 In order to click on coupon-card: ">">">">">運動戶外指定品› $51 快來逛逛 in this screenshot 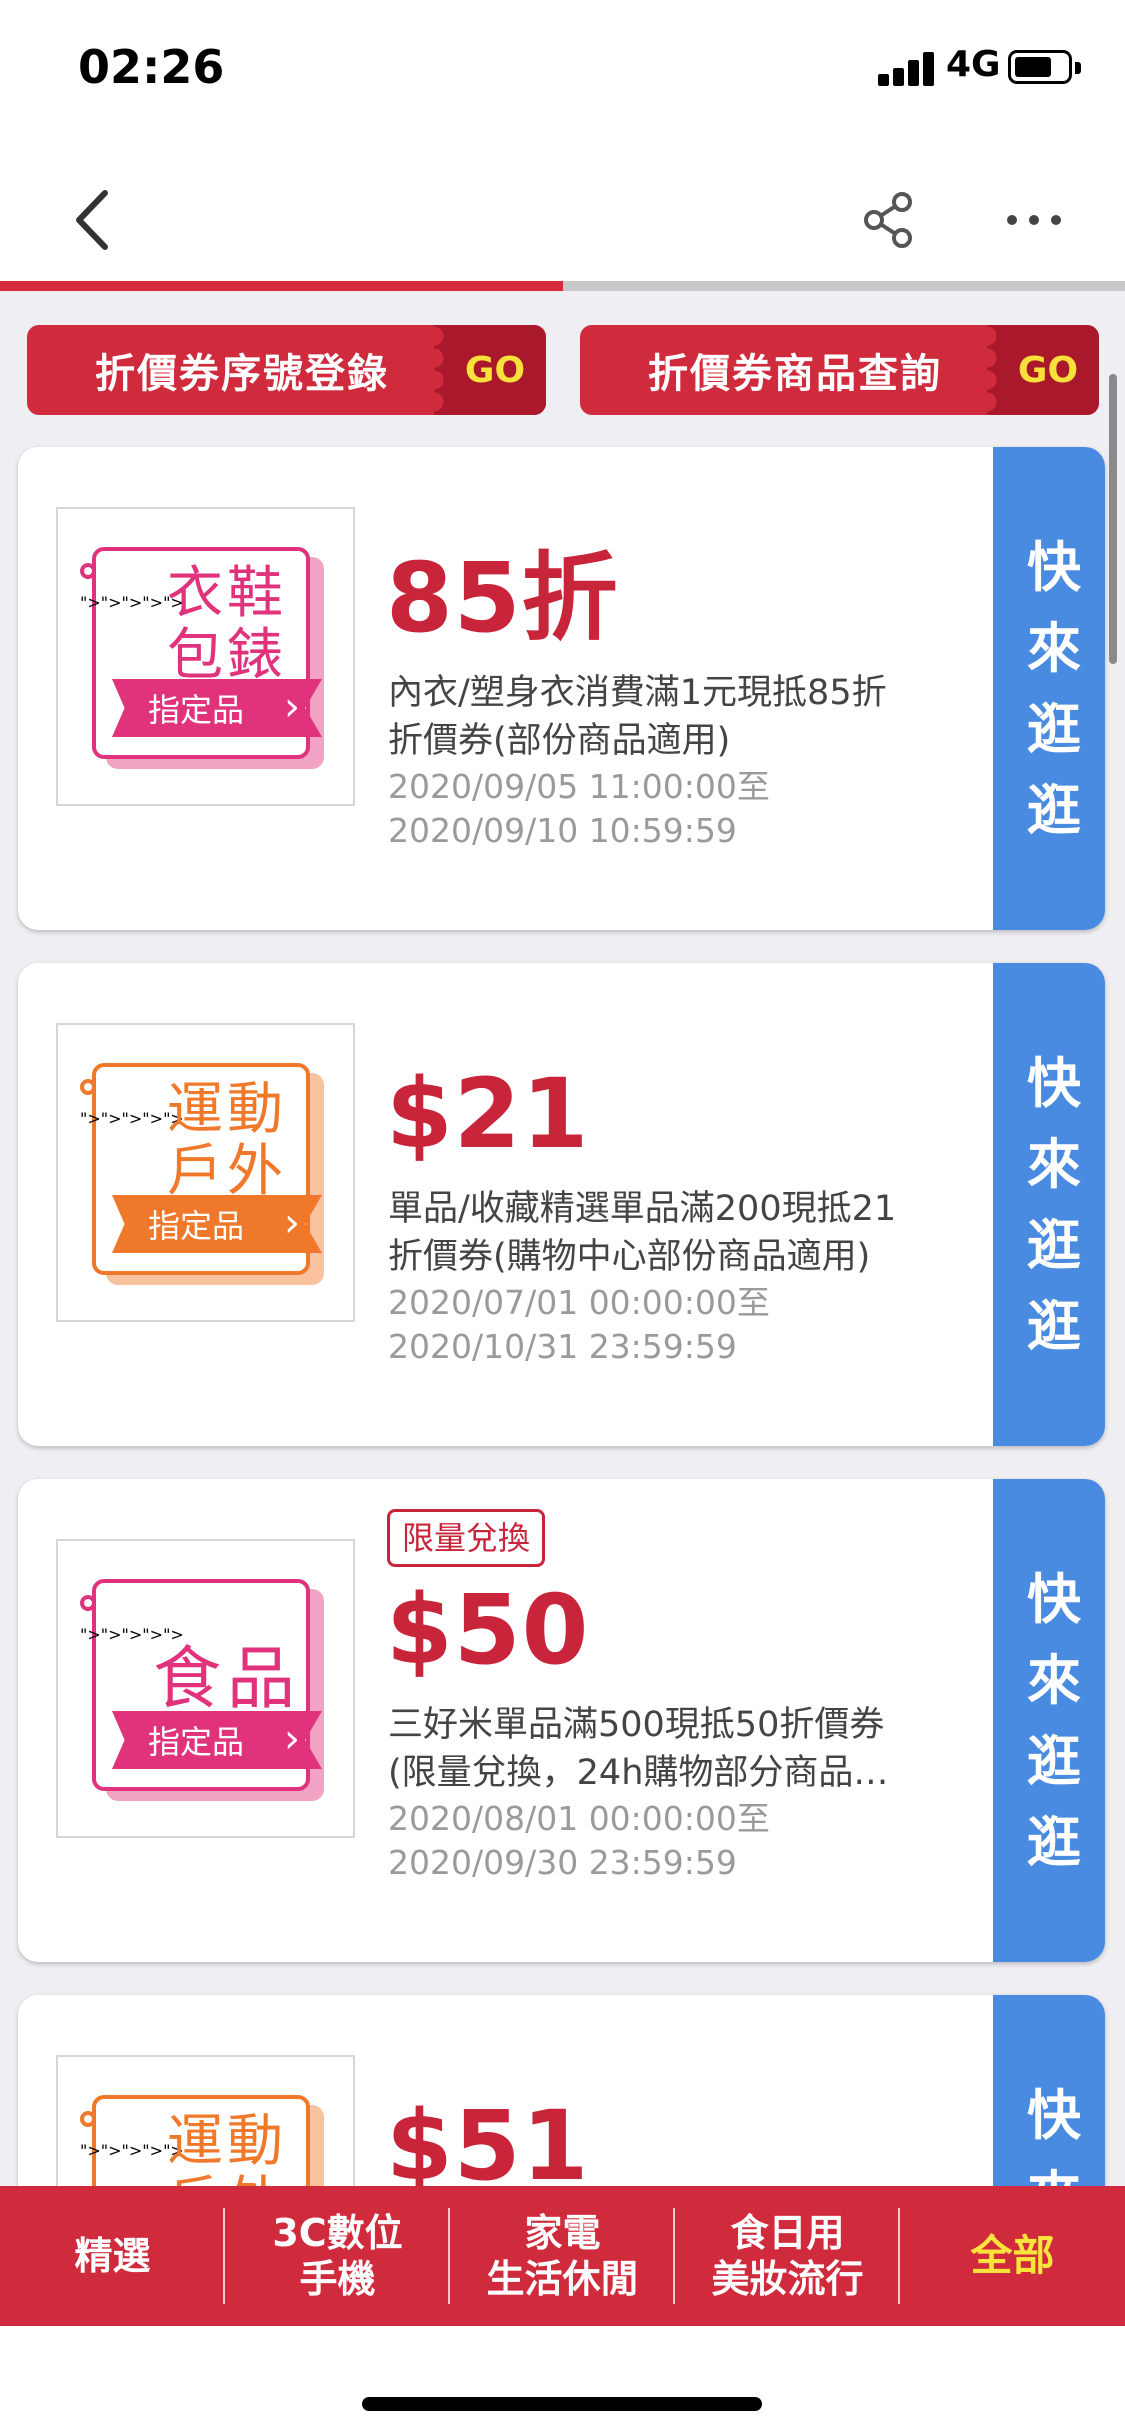, I will do `click(561, 2090)`.